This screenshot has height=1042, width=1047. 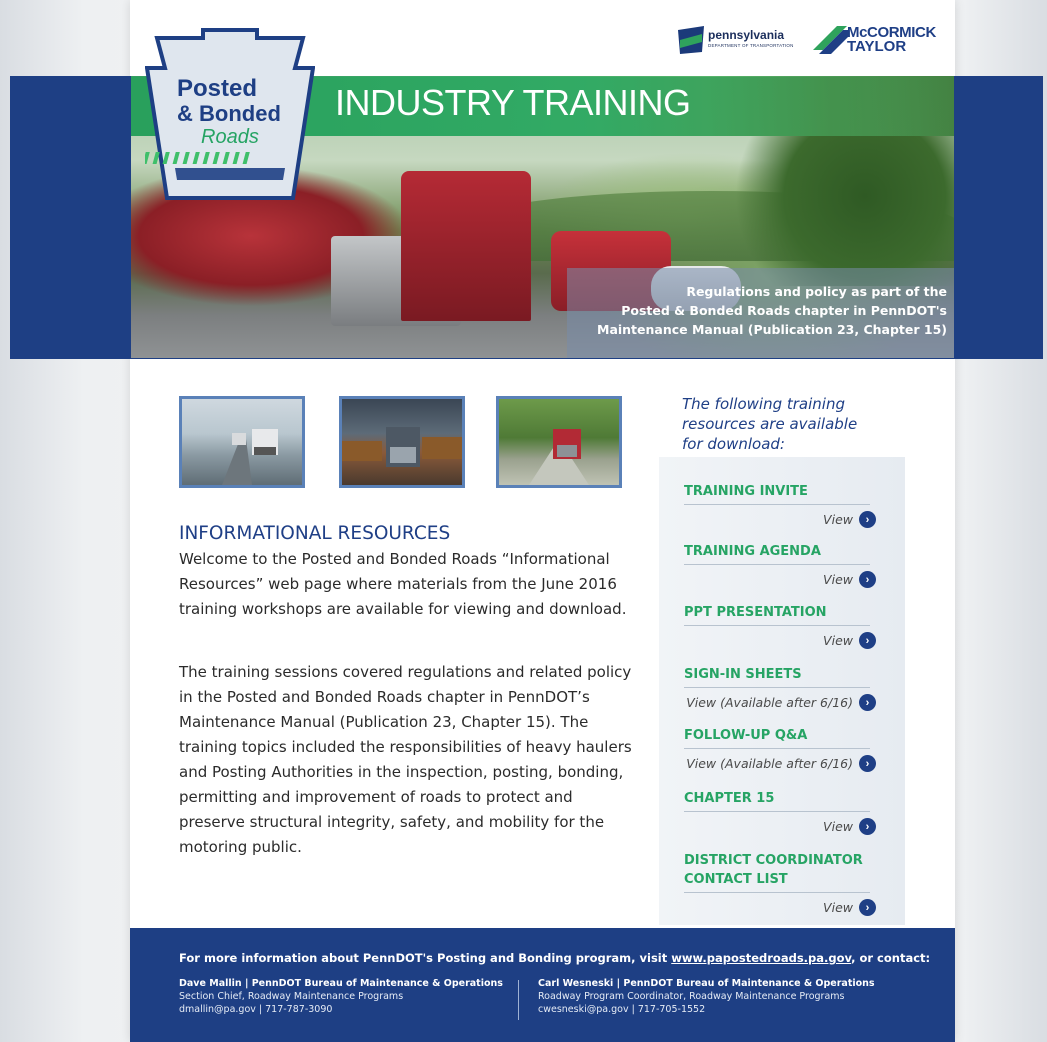 I want to click on logo-text-bonded: & Bonded, so click(x=229, y=113).